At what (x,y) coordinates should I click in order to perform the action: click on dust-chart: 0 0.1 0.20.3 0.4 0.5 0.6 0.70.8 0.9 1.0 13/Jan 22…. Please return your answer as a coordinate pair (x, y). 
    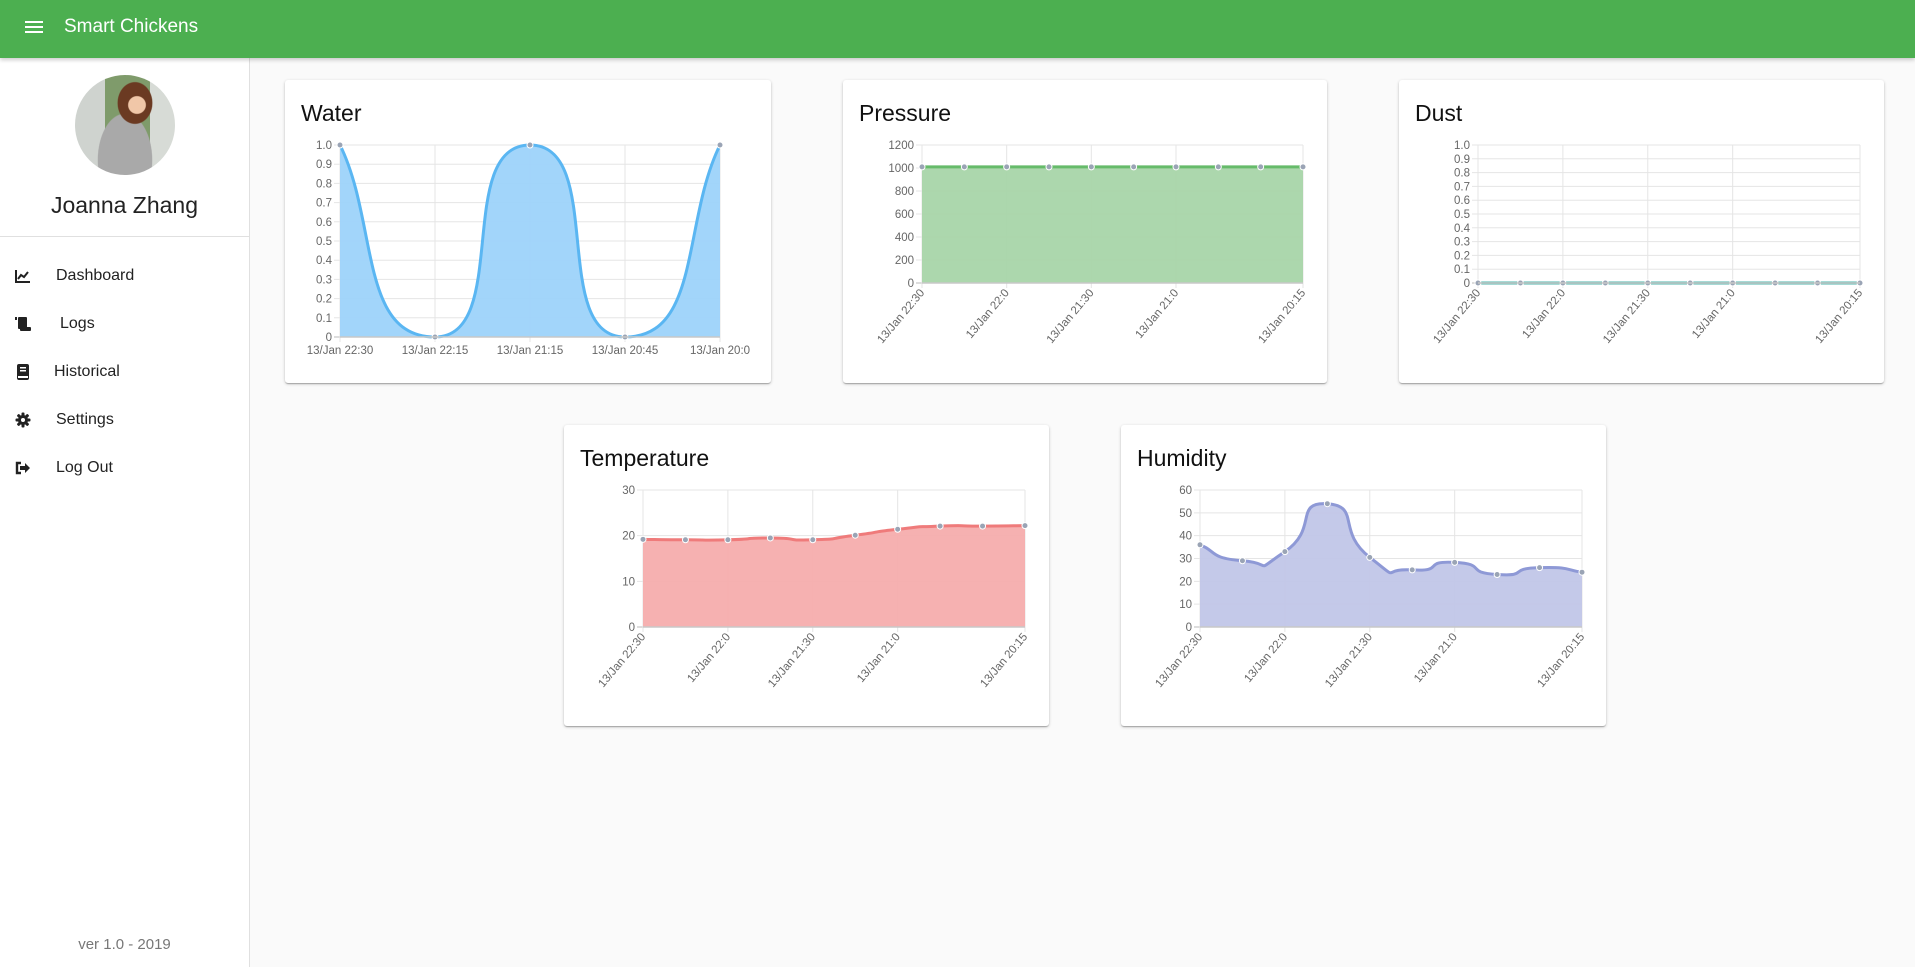
    Looking at the image, I should click on (1648, 243).